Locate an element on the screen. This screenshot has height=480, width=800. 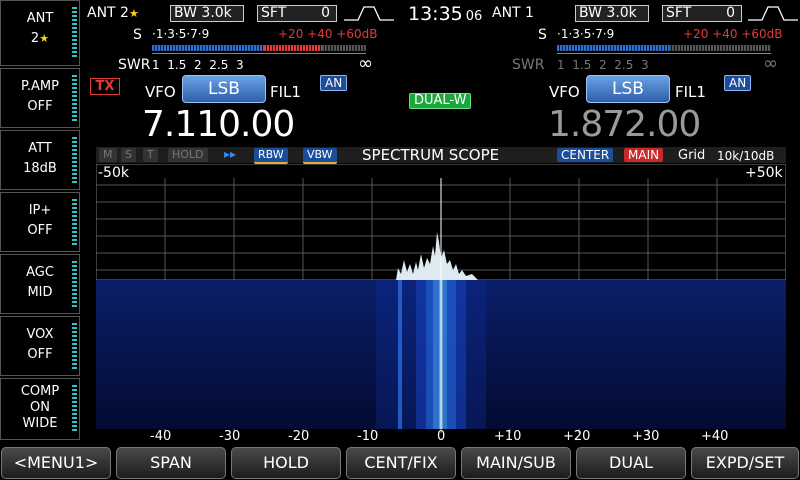
tick-label: +30 is located at coordinates (646, 436).